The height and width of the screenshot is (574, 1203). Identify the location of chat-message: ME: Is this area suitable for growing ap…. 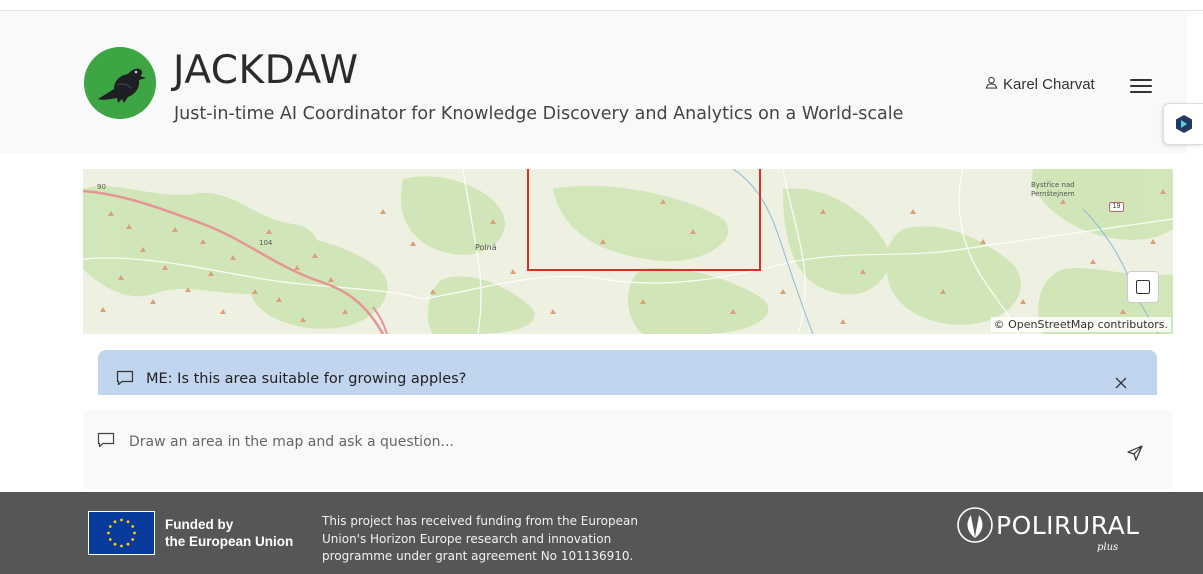
(627, 372).